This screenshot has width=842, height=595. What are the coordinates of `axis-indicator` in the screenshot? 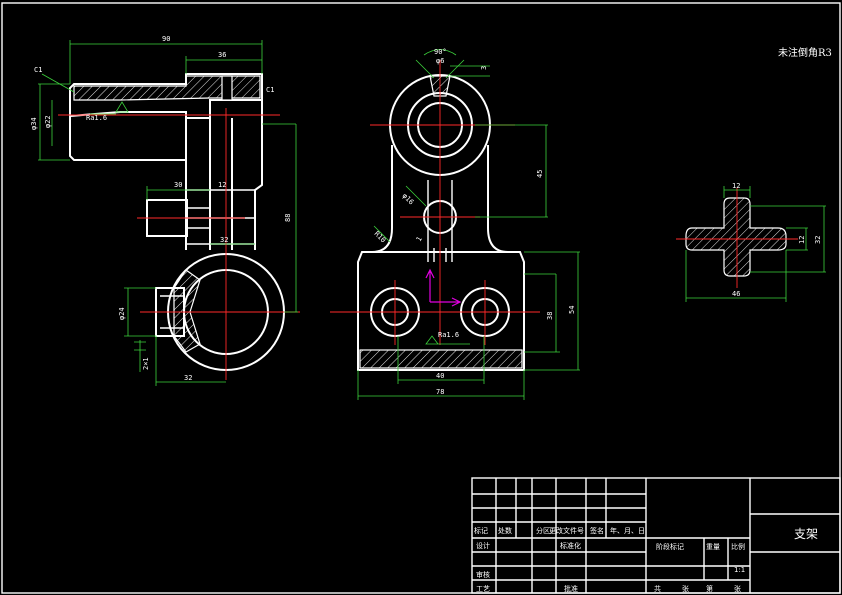 It's located at (443, 287).